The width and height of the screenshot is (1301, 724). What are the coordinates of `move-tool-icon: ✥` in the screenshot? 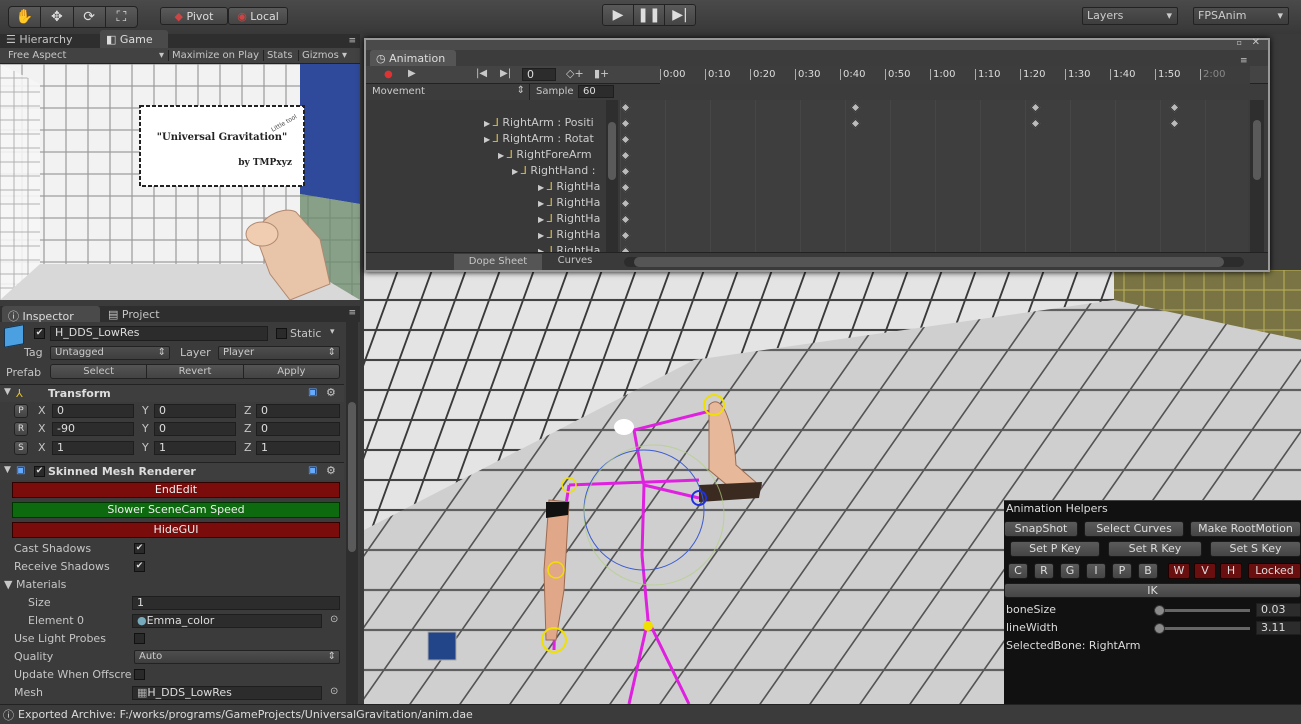 It's located at (57, 17).